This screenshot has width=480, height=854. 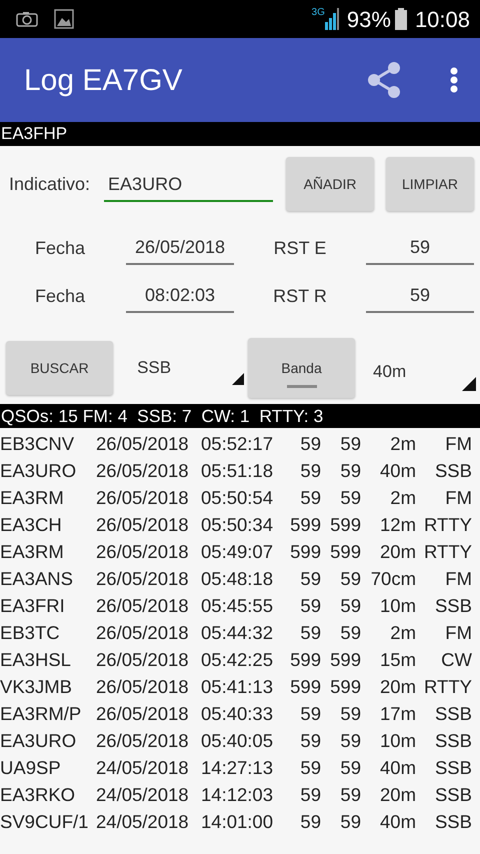 I want to click on signal-icon, so click(x=331, y=19).